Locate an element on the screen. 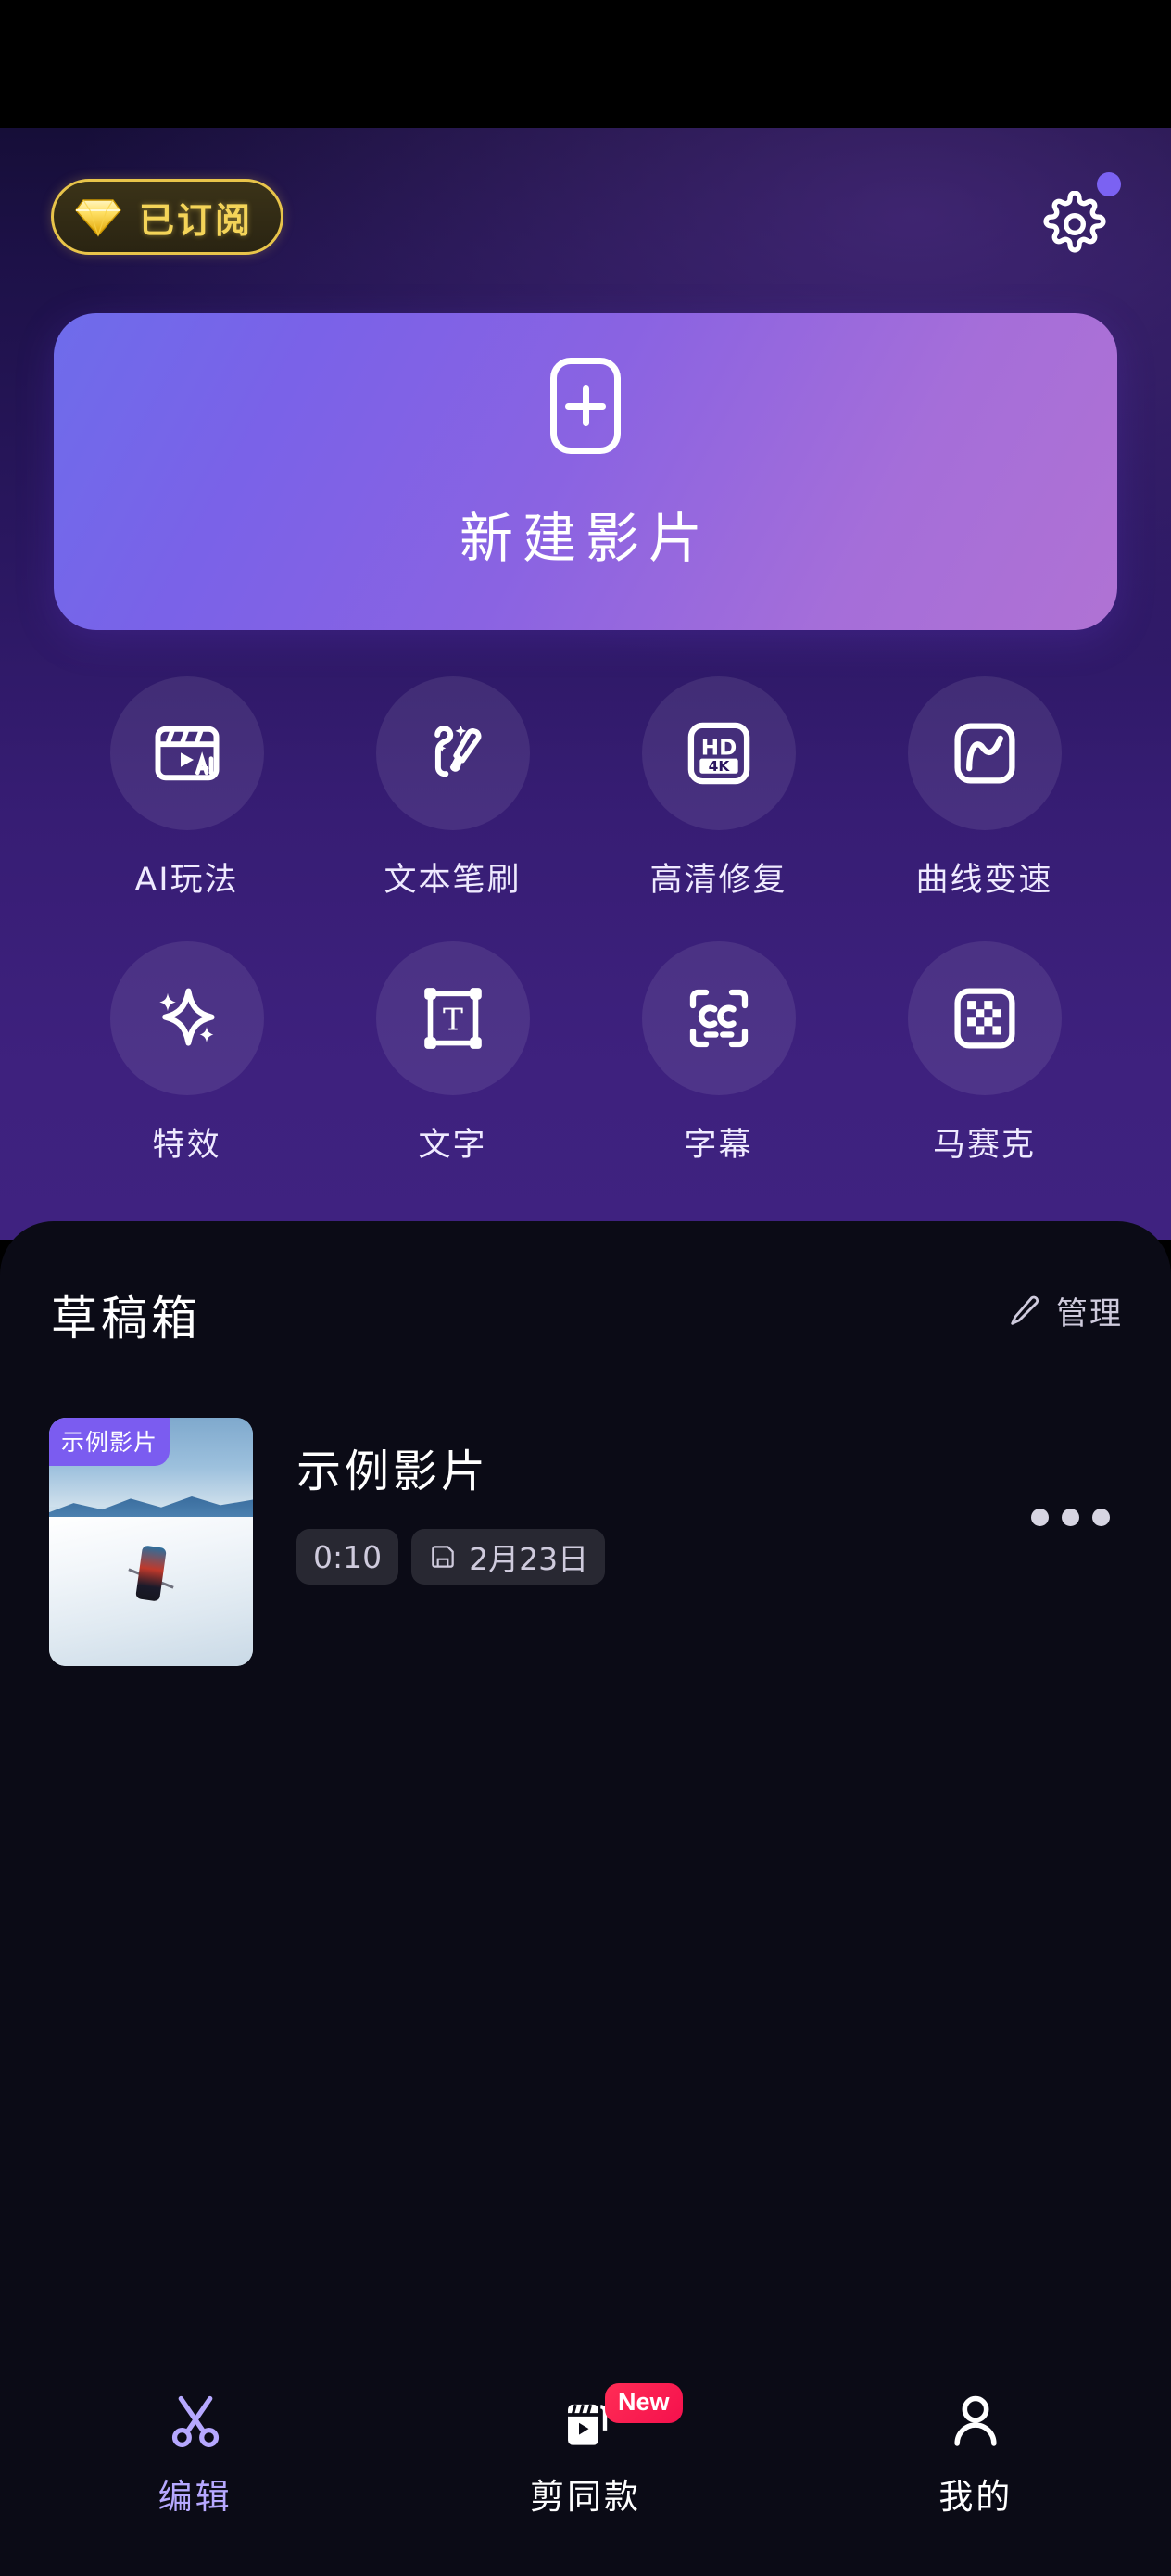 Image resolution: width=1171 pixels, height=2576 pixels. subscription-badge: 已订阅 is located at coordinates (168, 217).